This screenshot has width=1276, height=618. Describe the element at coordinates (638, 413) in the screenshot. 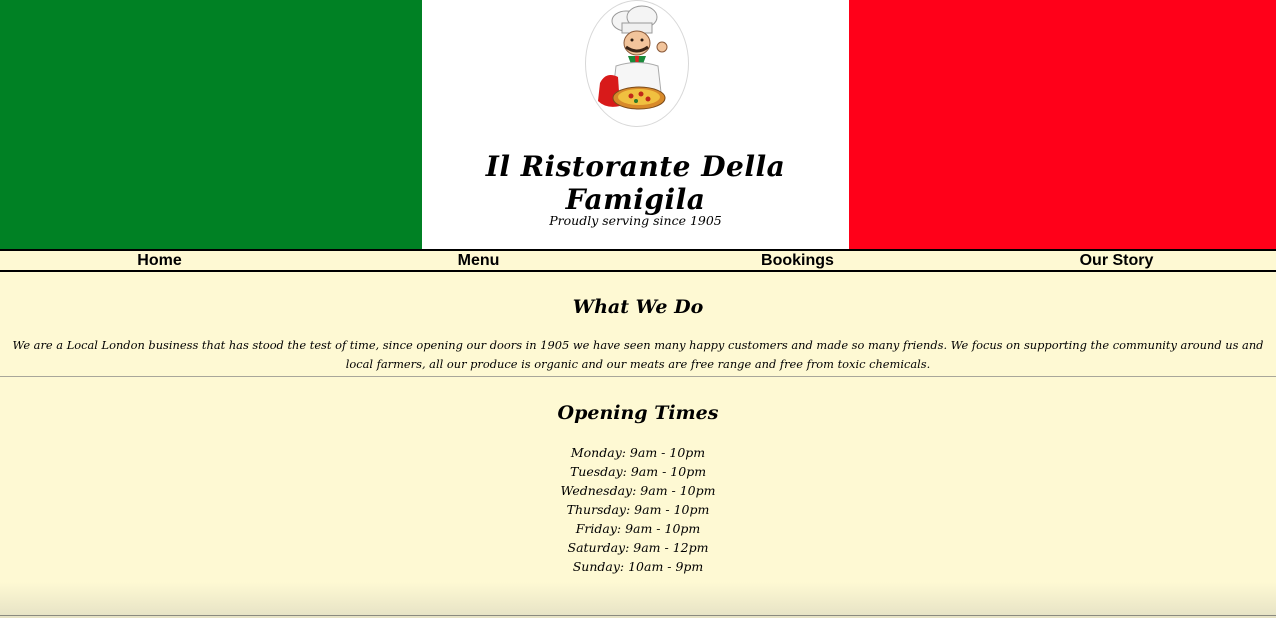

I see `opening-times-heading: Opening Times` at that location.